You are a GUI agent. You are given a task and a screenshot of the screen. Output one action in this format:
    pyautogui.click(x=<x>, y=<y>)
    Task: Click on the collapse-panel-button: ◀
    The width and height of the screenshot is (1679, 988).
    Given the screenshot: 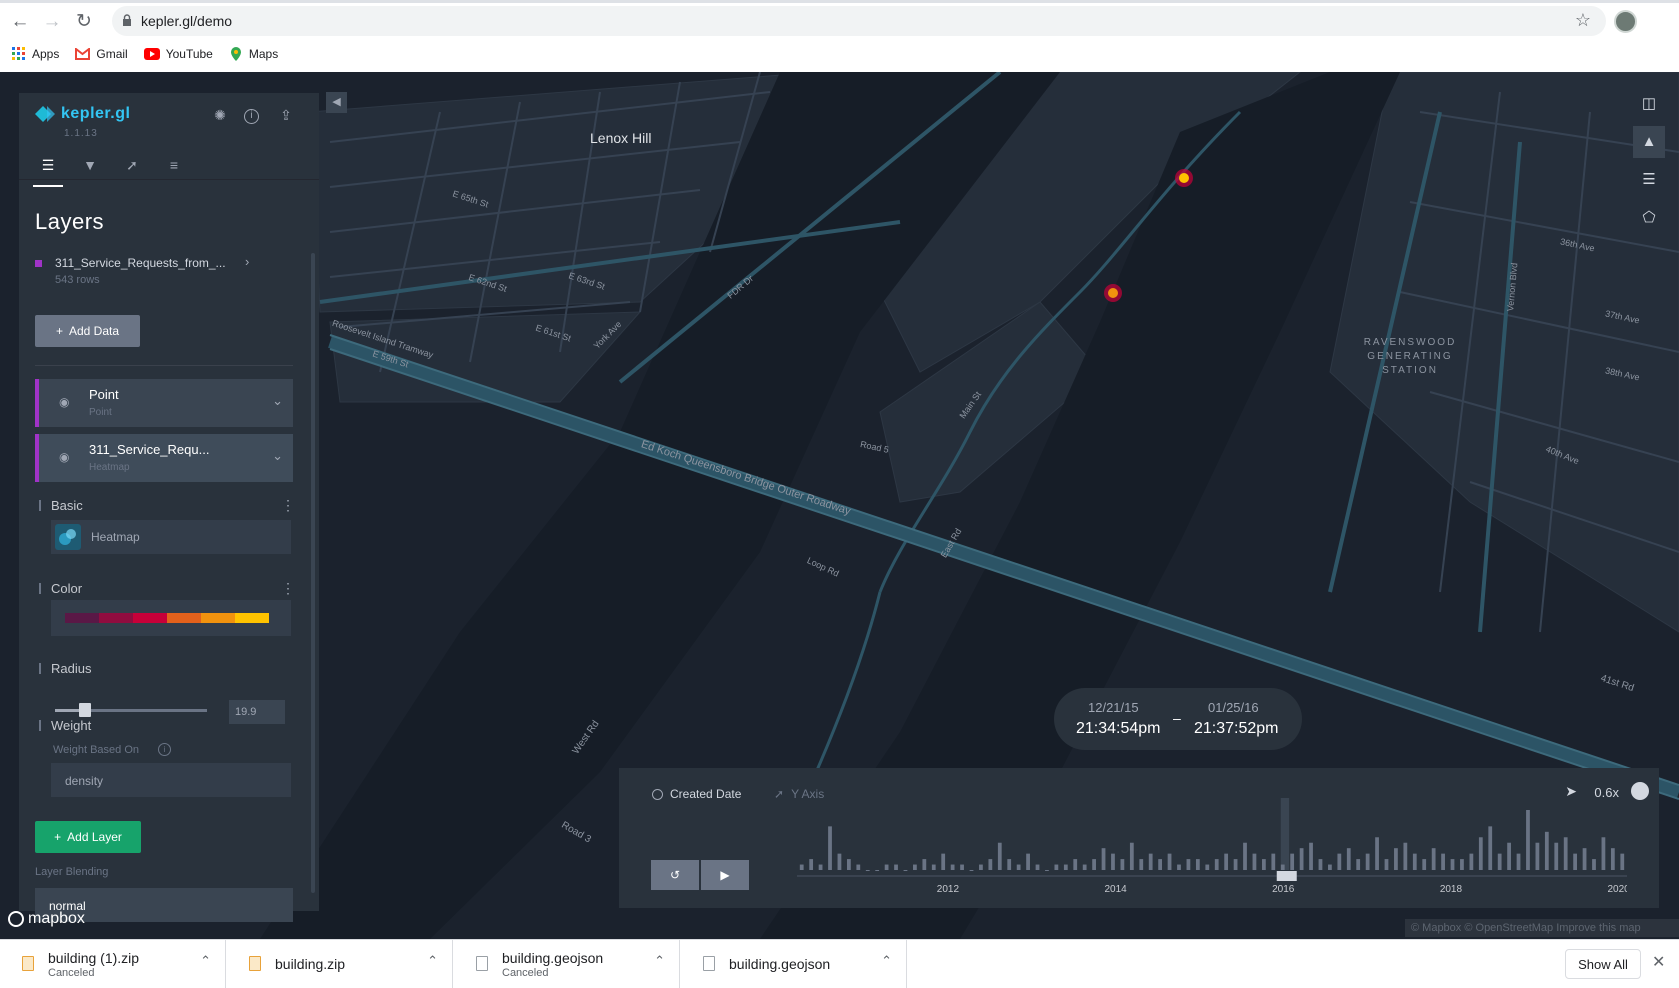 What is the action you would take?
    pyautogui.click(x=336, y=102)
    